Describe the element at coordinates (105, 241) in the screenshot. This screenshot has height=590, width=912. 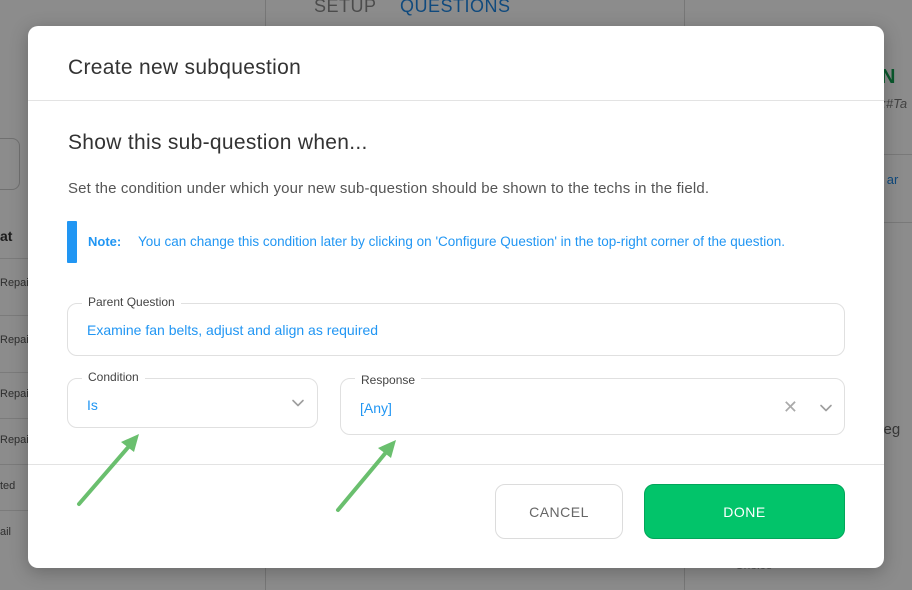
I see `note-label: Note:` at that location.